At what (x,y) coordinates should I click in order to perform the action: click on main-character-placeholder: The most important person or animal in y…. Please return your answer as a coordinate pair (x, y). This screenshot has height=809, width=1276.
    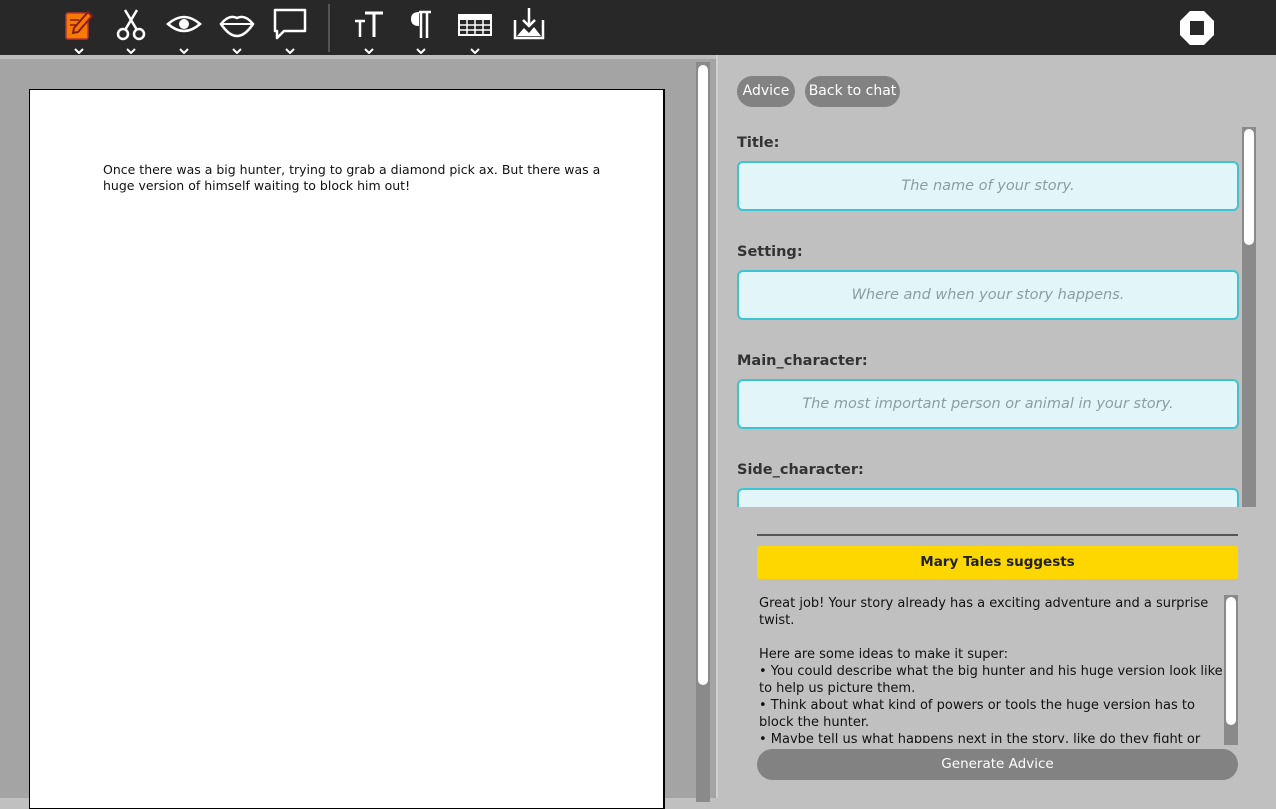
    Looking at the image, I should click on (988, 404).